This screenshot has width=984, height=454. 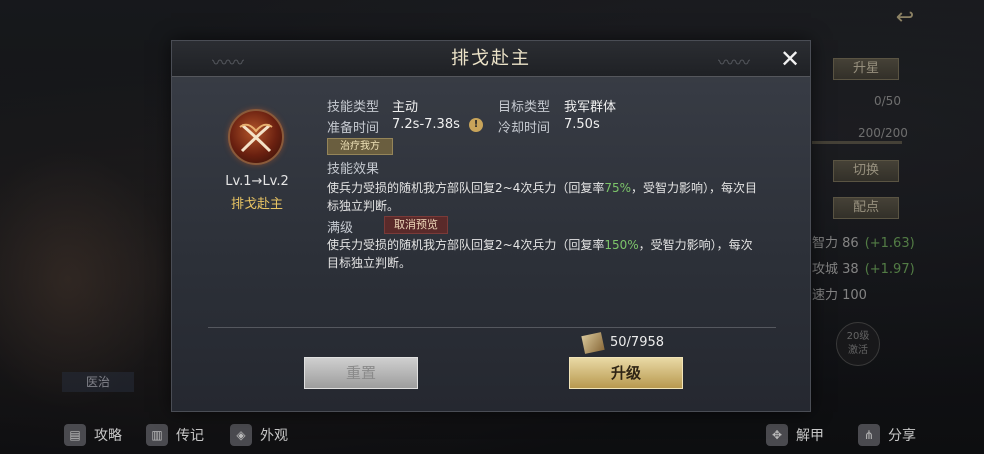 I want to click on max-text-line2: 目标独立判断。, so click(x=369, y=263).